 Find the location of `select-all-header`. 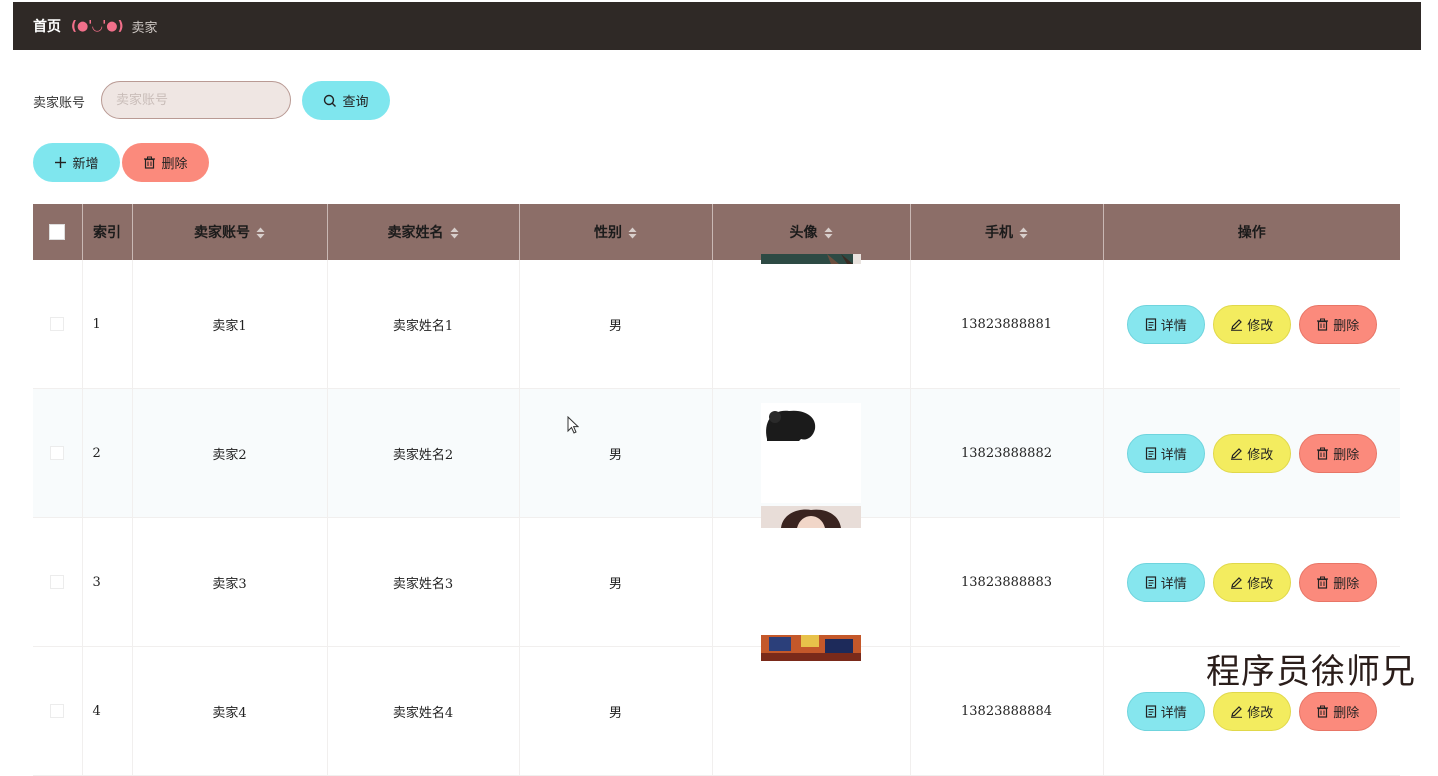

select-all-header is located at coordinates (57, 232).